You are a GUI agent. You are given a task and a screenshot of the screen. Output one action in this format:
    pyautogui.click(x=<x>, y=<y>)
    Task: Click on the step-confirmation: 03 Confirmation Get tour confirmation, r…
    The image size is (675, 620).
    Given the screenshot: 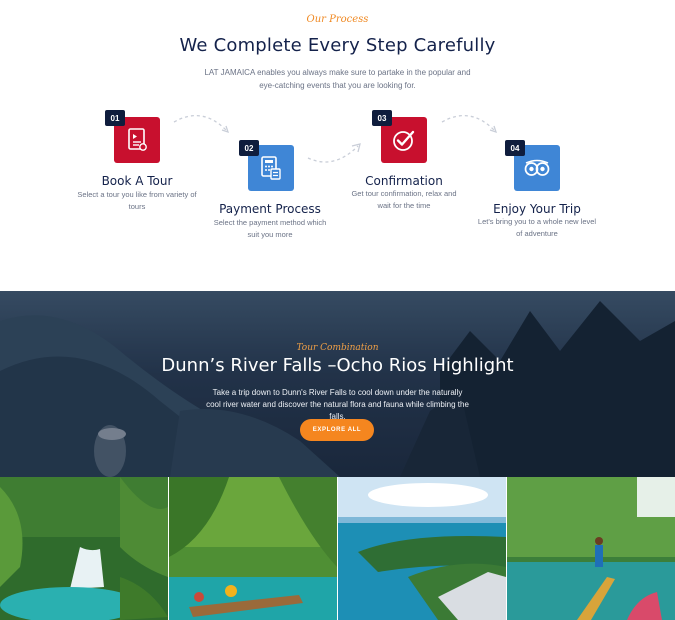 What is the action you would take?
    pyautogui.click(x=404, y=163)
    